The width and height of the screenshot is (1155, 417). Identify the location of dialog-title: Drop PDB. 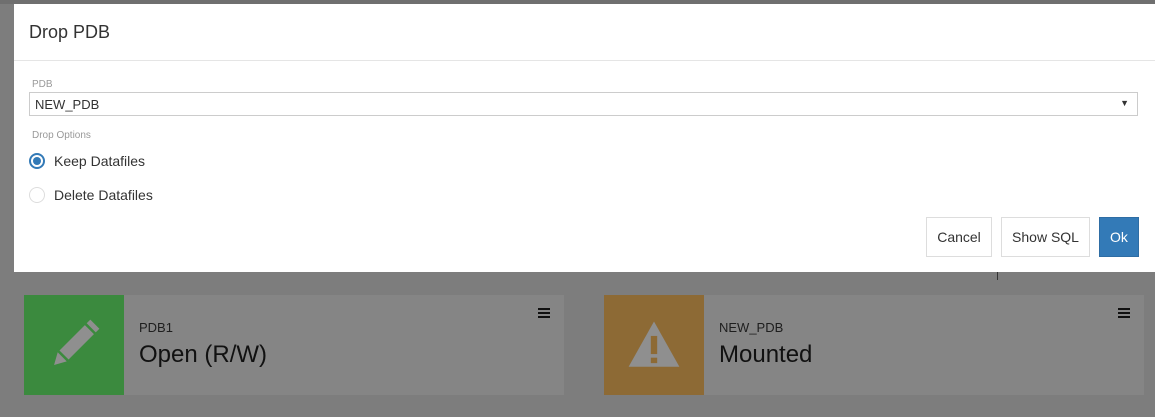
(70, 32).